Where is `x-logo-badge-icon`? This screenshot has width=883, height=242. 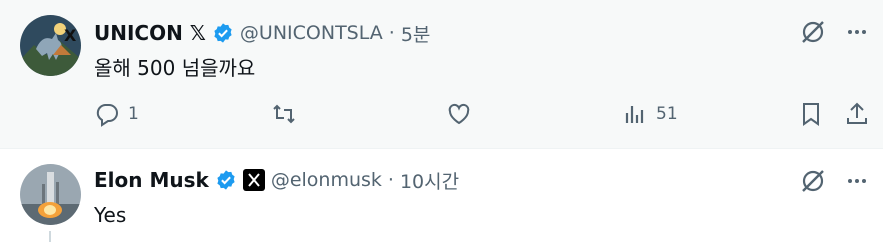 x-logo-badge-icon is located at coordinates (253, 180).